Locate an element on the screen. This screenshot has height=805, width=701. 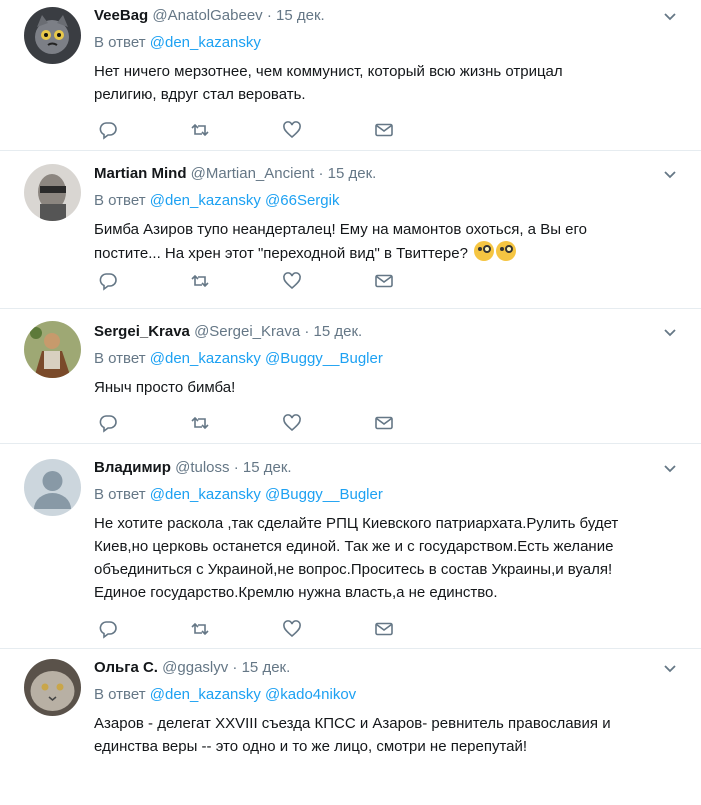
user-name: Martian Mind is located at coordinates (140, 173).